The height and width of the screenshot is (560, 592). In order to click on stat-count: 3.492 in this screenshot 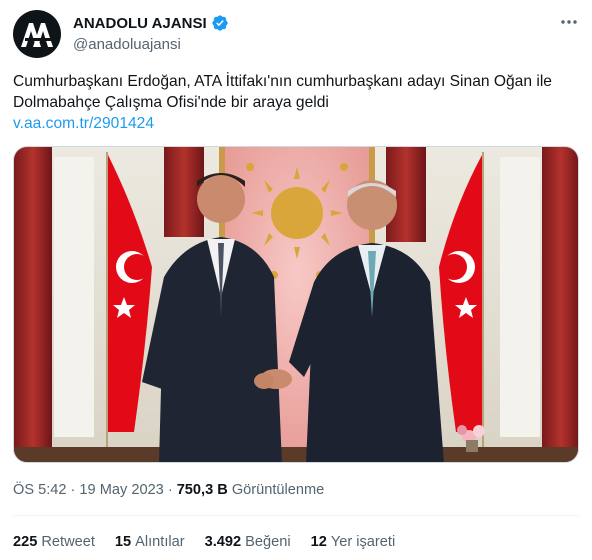, I will do `click(223, 542)`.